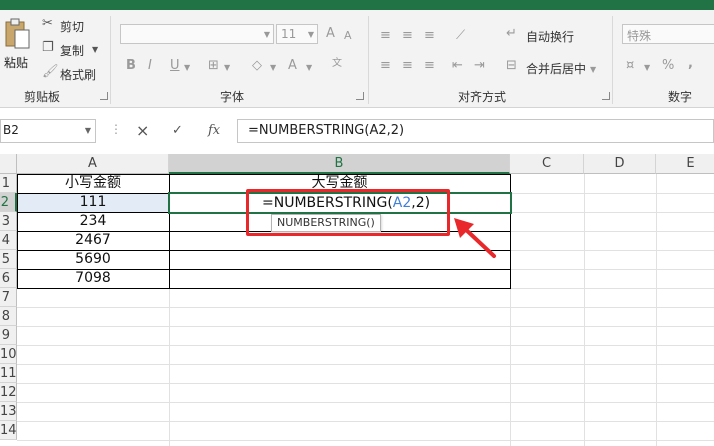 This screenshot has height=446, width=714. What do you see at coordinates (357, 5) in the screenshot?
I see `ribbon-tab-strip` at bounding box center [357, 5].